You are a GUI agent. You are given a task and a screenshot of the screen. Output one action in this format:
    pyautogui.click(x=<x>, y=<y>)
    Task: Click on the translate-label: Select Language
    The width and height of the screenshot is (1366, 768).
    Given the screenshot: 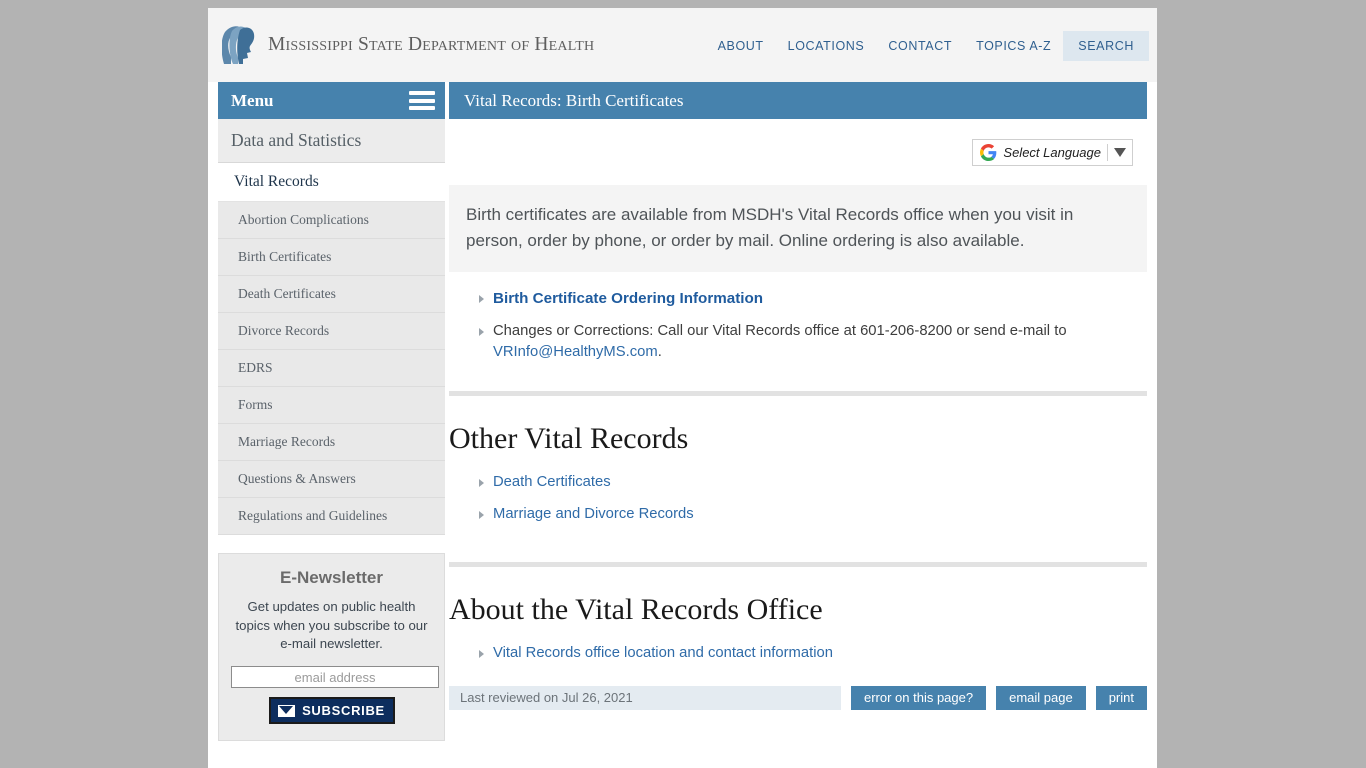 What is the action you would take?
    pyautogui.click(x=1052, y=152)
    